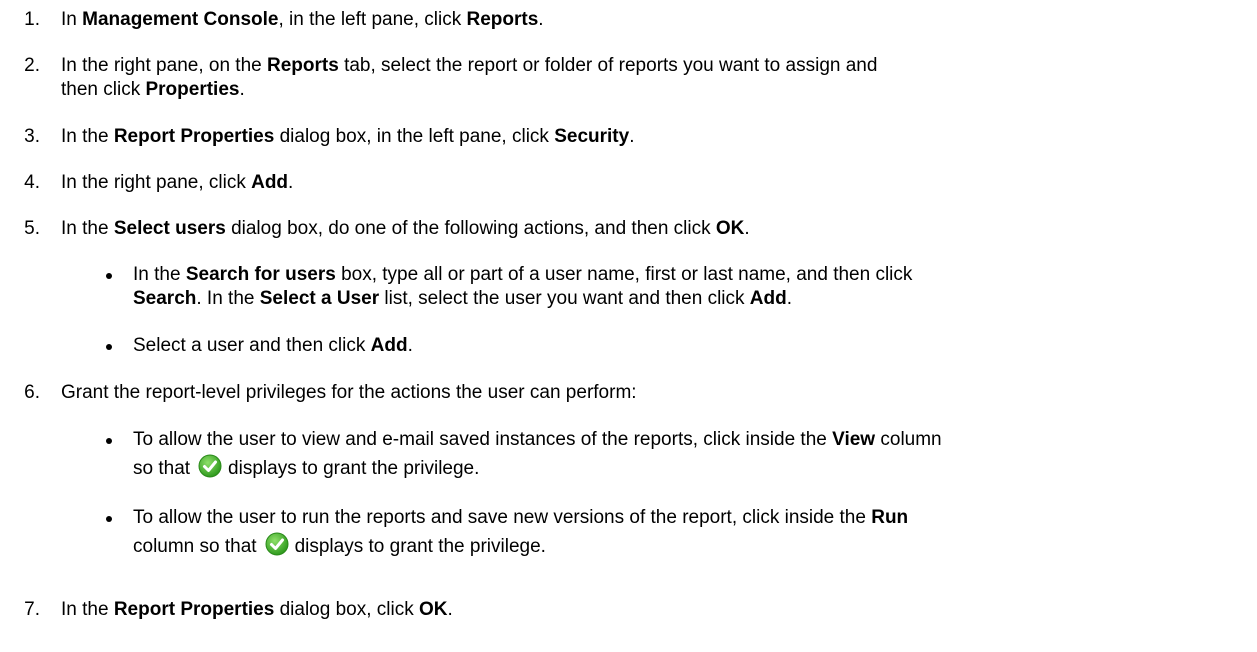 The height and width of the screenshot is (652, 1257). I want to click on bullet-text-line-2: so that displays to grant the privilege., so click(692, 468).